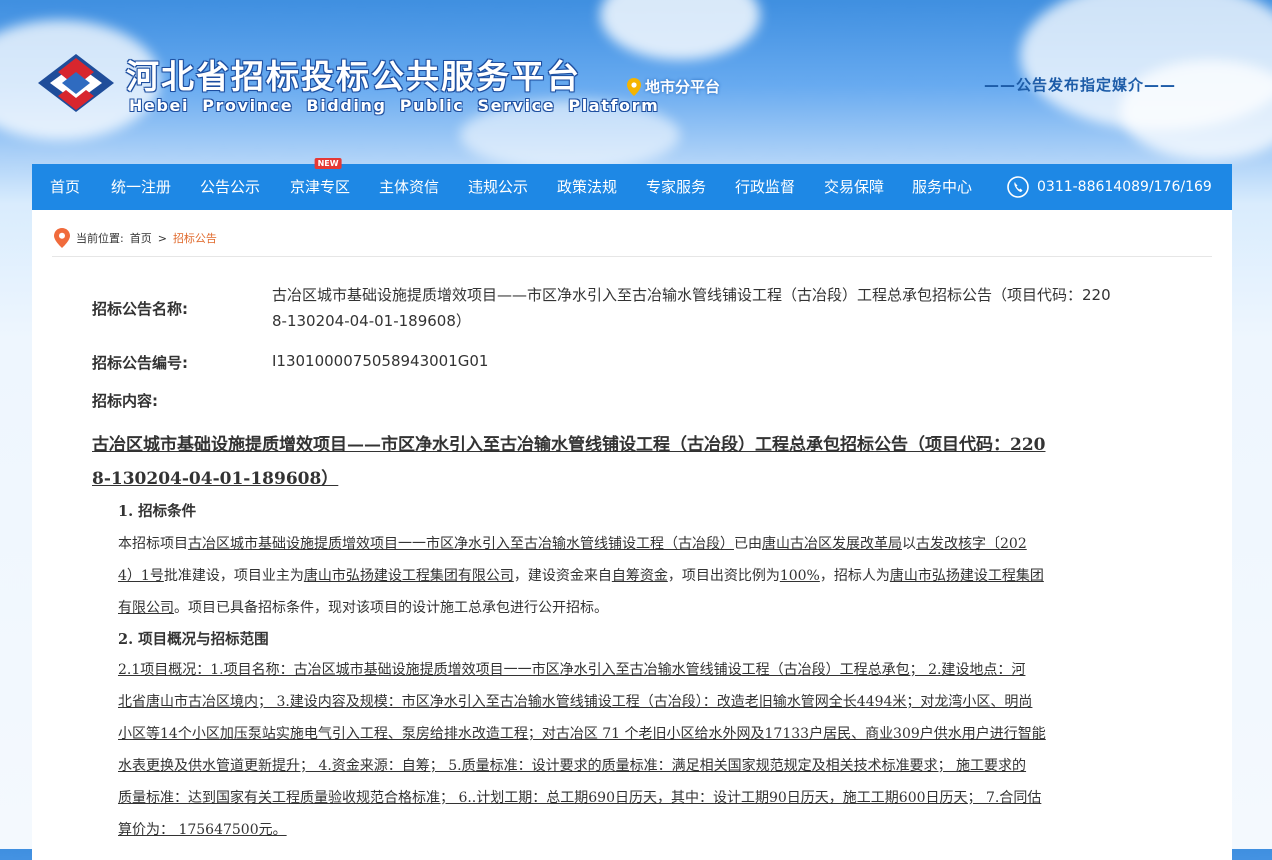 This screenshot has width=1272, height=860. Describe the element at coordinates (676, 187) in the screenshot. I see `nav-item-experts: 专家服务` at that location.